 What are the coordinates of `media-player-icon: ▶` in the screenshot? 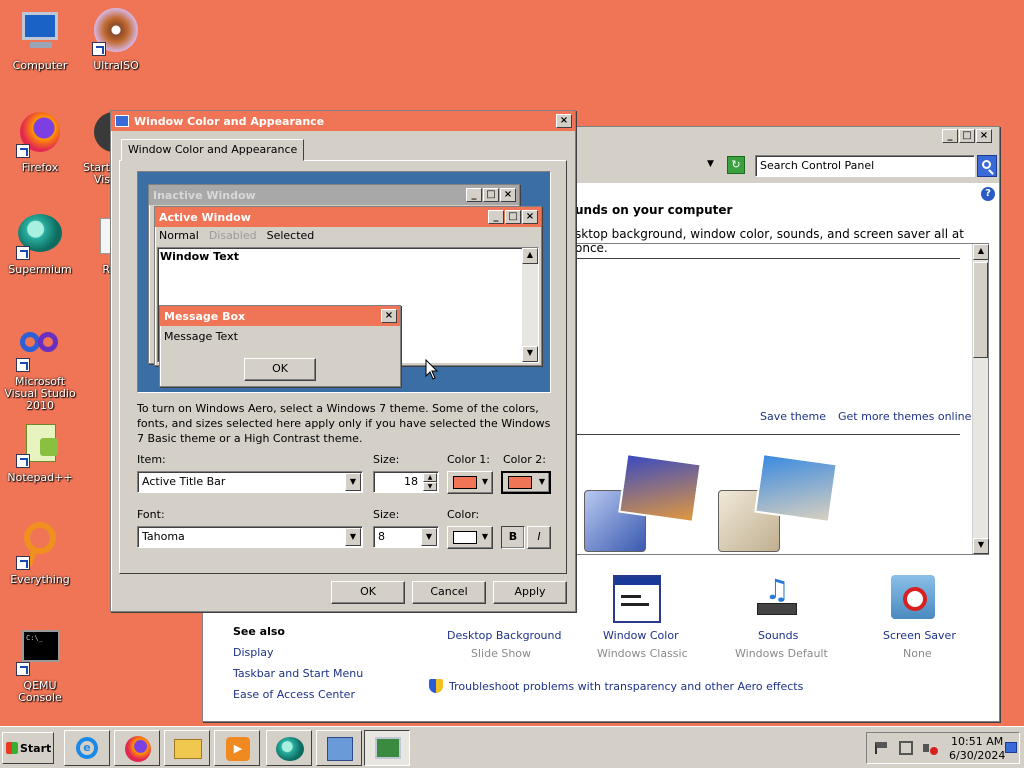 It's located at (238, 749).